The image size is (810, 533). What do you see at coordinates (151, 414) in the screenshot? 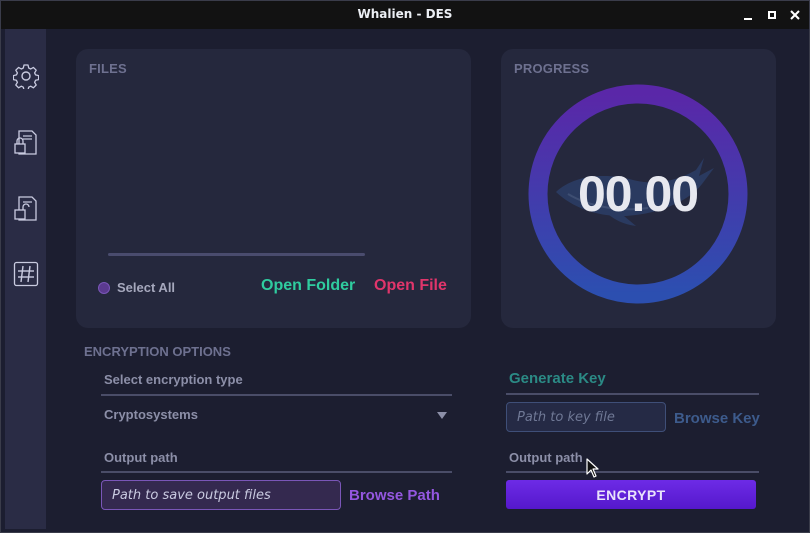
I see `cryptosystem-select: Cryptosystems` at bounding box center [151, 414].